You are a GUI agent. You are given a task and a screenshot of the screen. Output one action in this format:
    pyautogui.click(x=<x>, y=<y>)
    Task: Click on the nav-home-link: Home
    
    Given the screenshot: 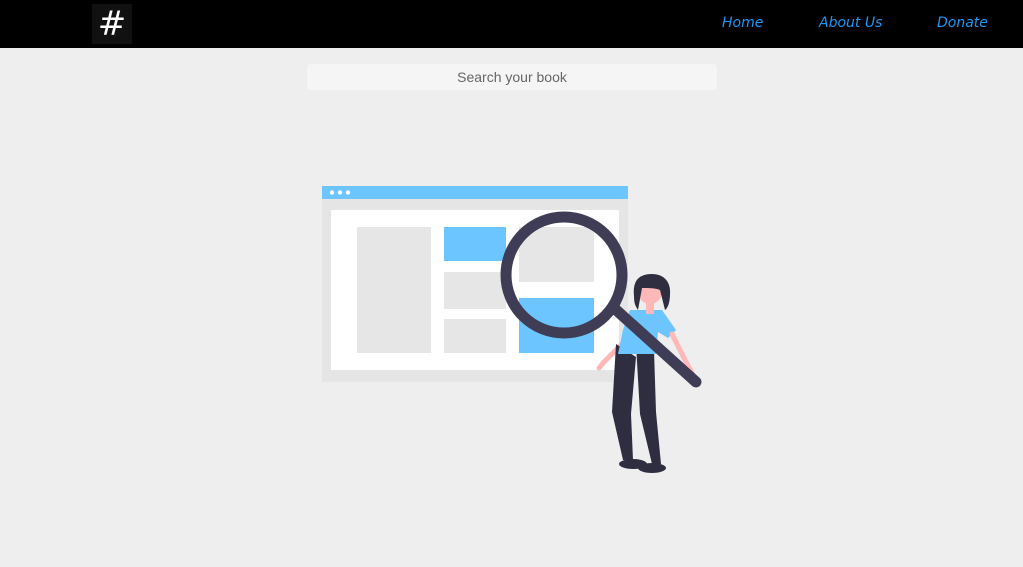 What is the action you would take?
    pyautogui.click(x=742, y=23)
    